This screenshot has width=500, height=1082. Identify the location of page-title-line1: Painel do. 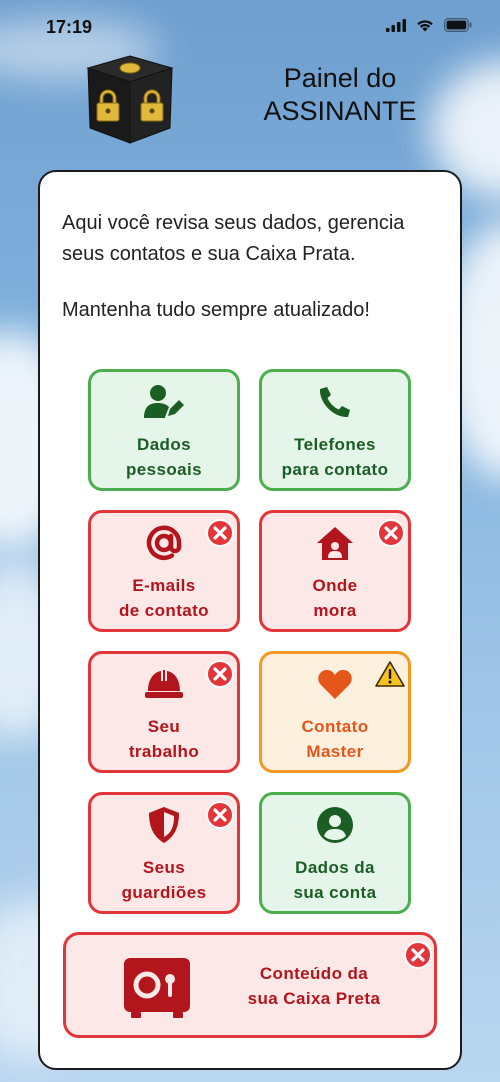
(340, 78).